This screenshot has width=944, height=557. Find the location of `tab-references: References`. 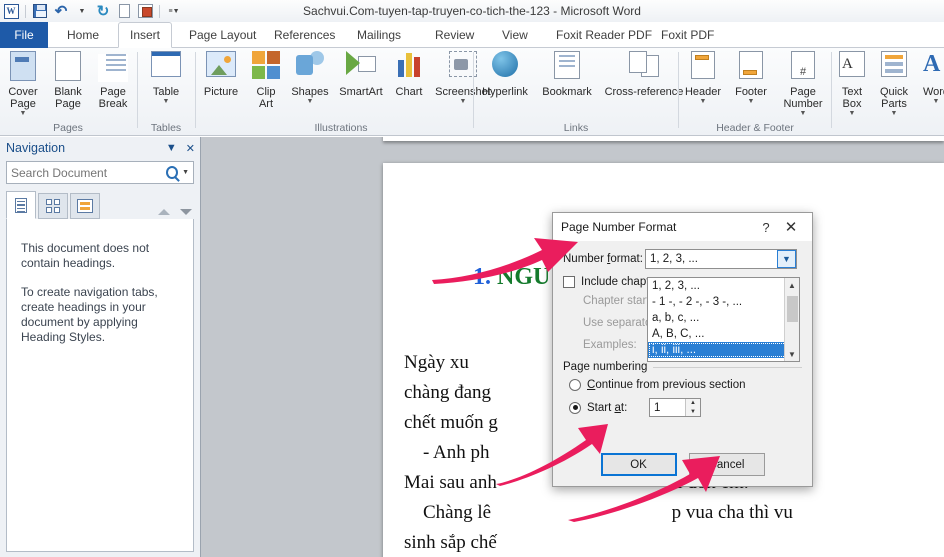

tab-references: References is located at coordinates (304, 35).